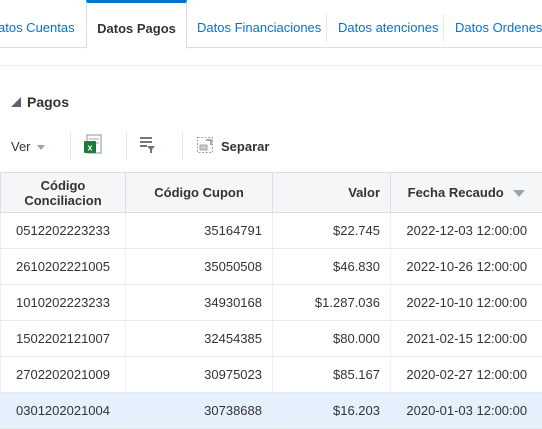  Describe the element at coordinates (41, 147) in the screenshot. I see `chevron-down-icon` at that location.